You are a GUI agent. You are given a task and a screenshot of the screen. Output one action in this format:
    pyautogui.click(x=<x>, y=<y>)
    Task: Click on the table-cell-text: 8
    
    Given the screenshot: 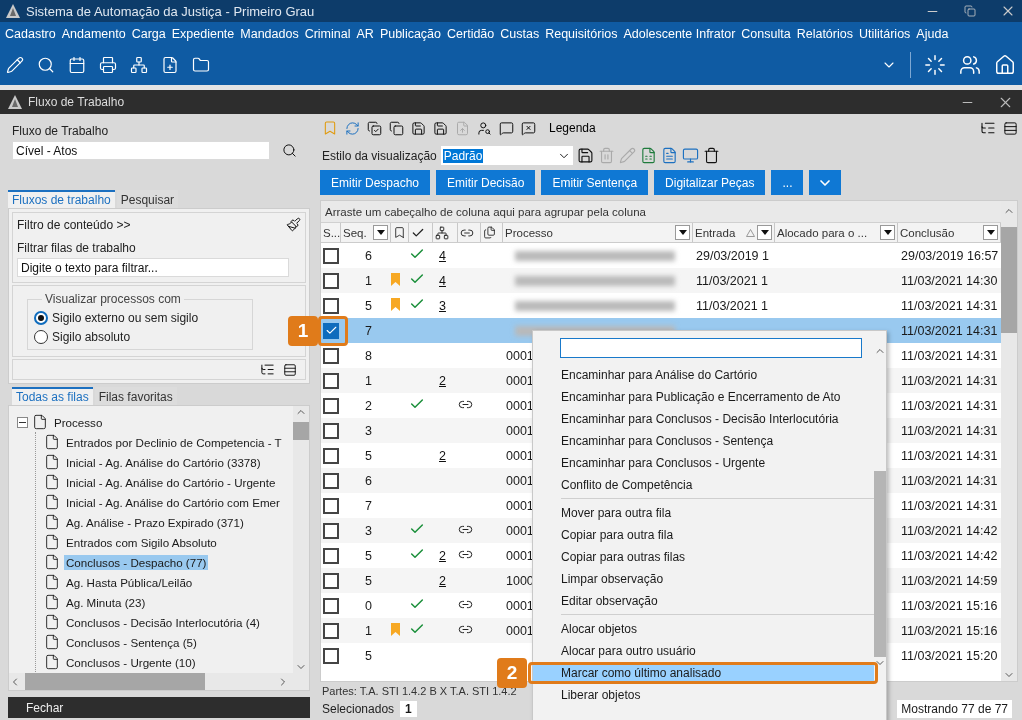 What is the action you would take?
    pyautogui.click(x=368, y=355)
    